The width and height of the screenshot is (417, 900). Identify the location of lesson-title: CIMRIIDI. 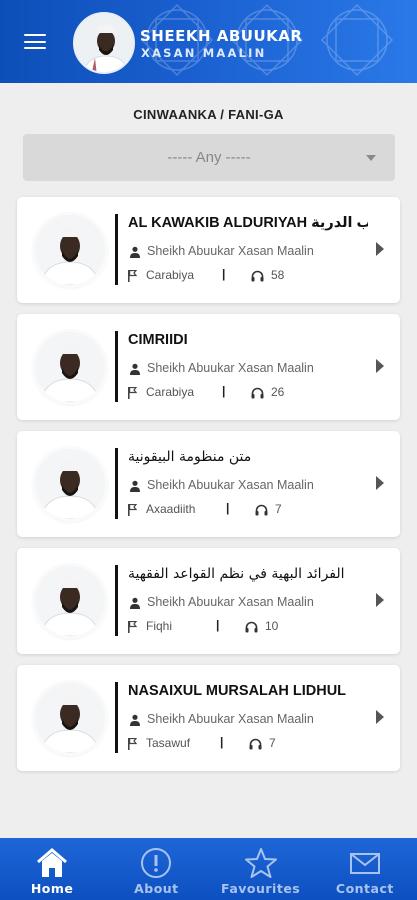
(158, 340).